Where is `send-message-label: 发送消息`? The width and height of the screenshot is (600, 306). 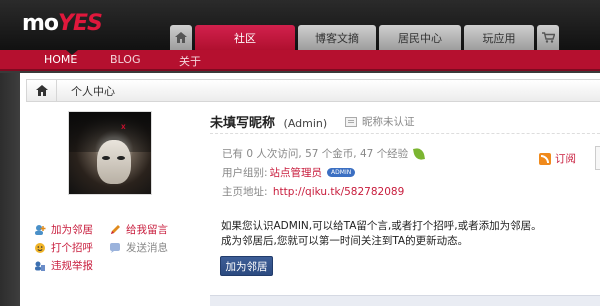
send-message-label: 发送消息 is located at coordinates (147, 248).